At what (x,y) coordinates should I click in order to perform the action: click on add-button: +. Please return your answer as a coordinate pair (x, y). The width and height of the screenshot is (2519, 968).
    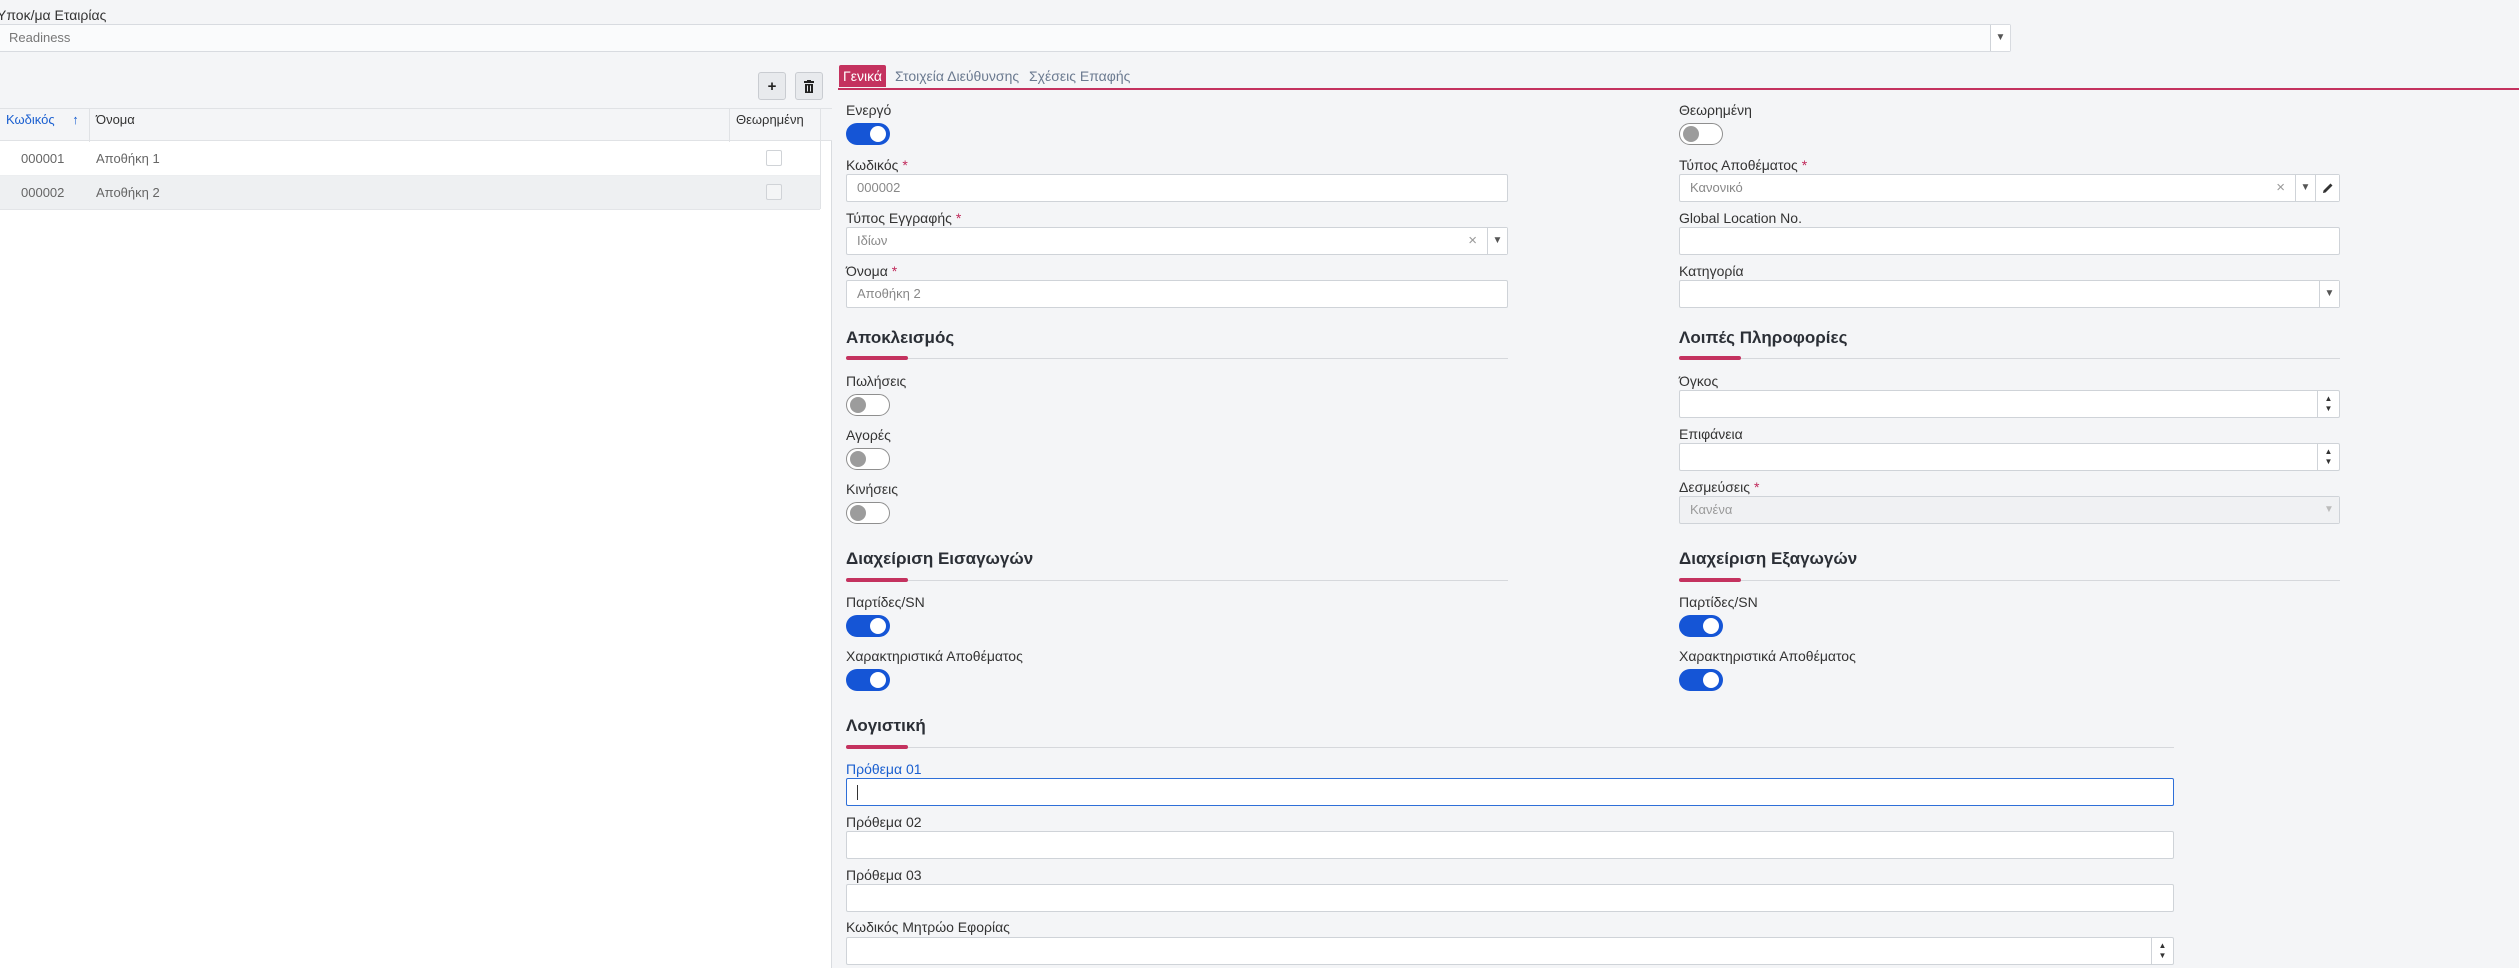
    Looking at the image, I should click on (772, 86).